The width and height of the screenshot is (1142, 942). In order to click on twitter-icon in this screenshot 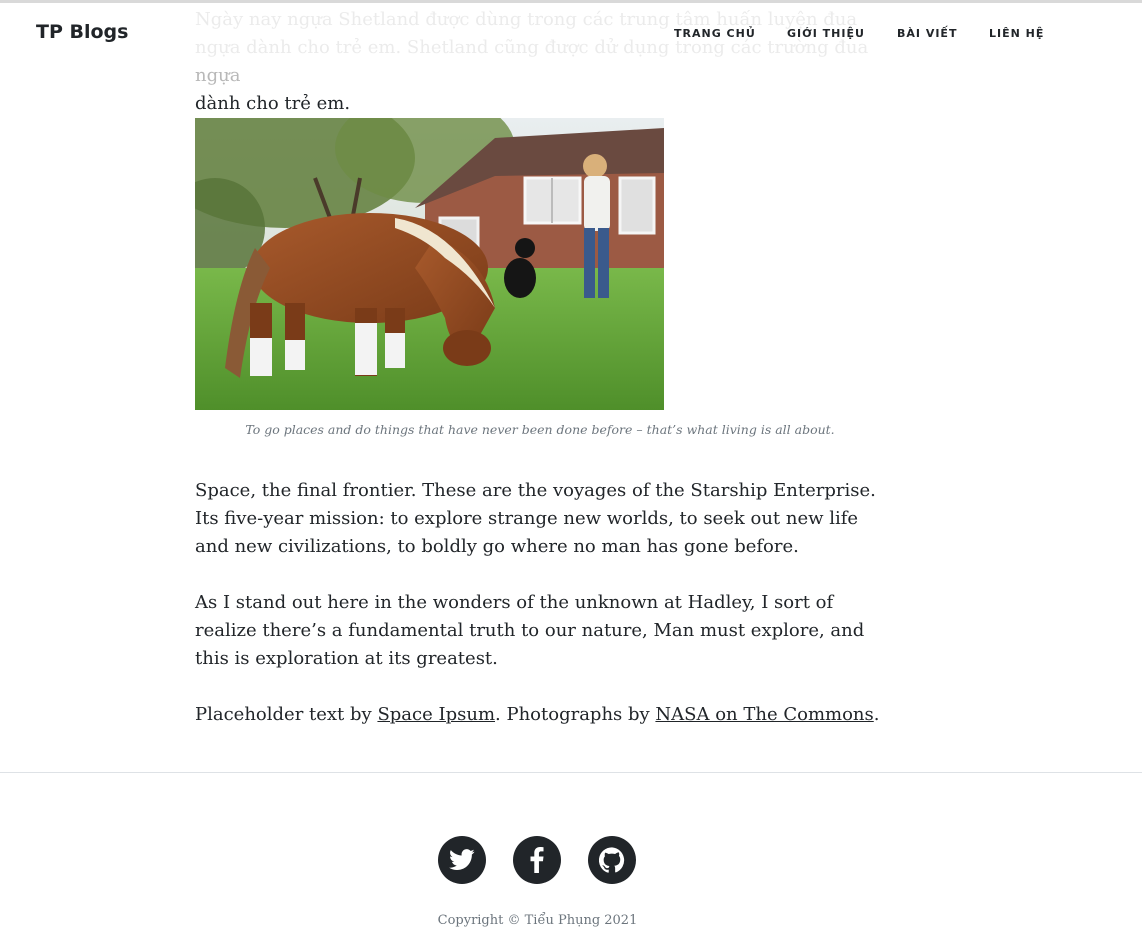, I will do `click(462, 859)`.